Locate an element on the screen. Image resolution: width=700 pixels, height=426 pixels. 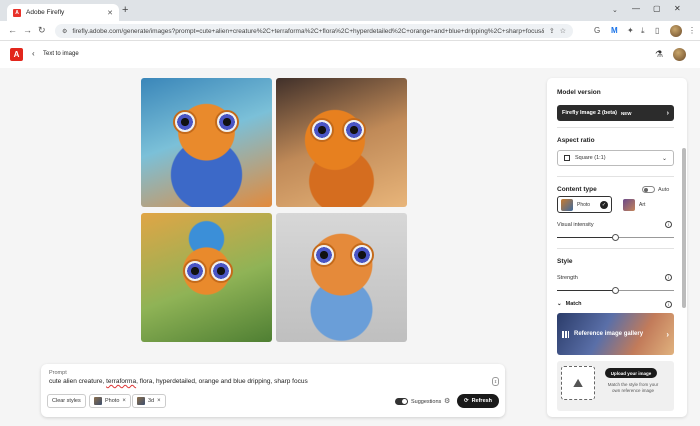
chip-label: Photo is located at coordinates (112, 401).